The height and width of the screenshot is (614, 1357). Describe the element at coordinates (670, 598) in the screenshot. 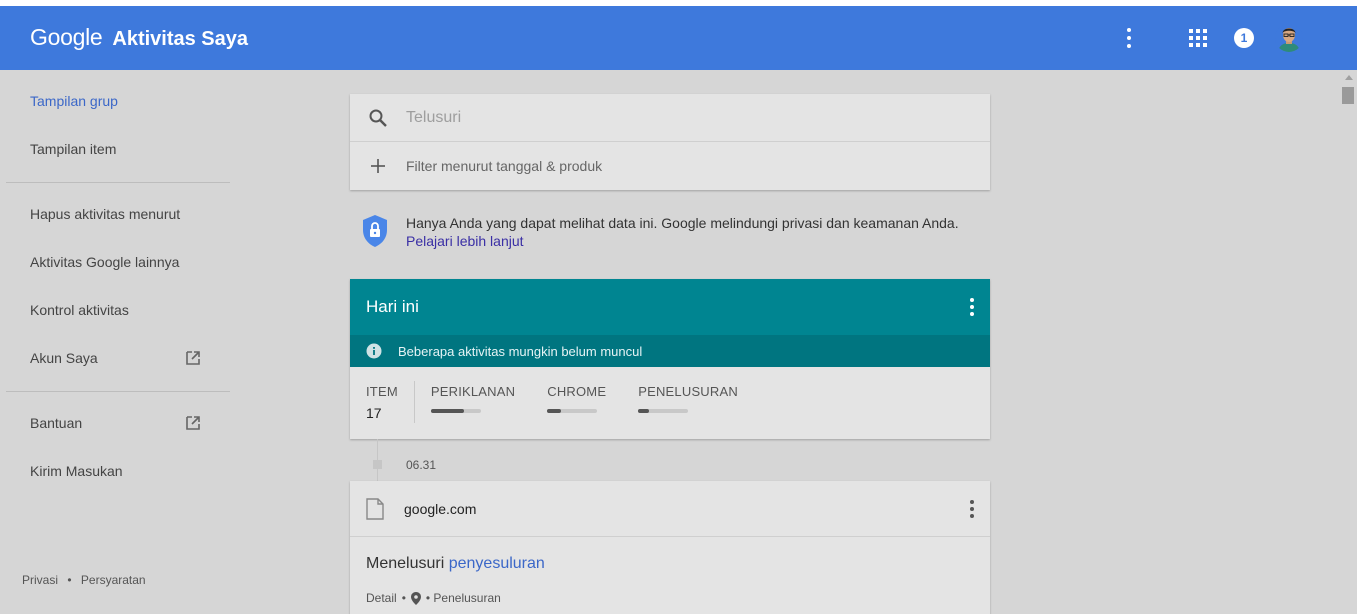

I see `activity-meta: Detail • • Penelusuran` at that location.